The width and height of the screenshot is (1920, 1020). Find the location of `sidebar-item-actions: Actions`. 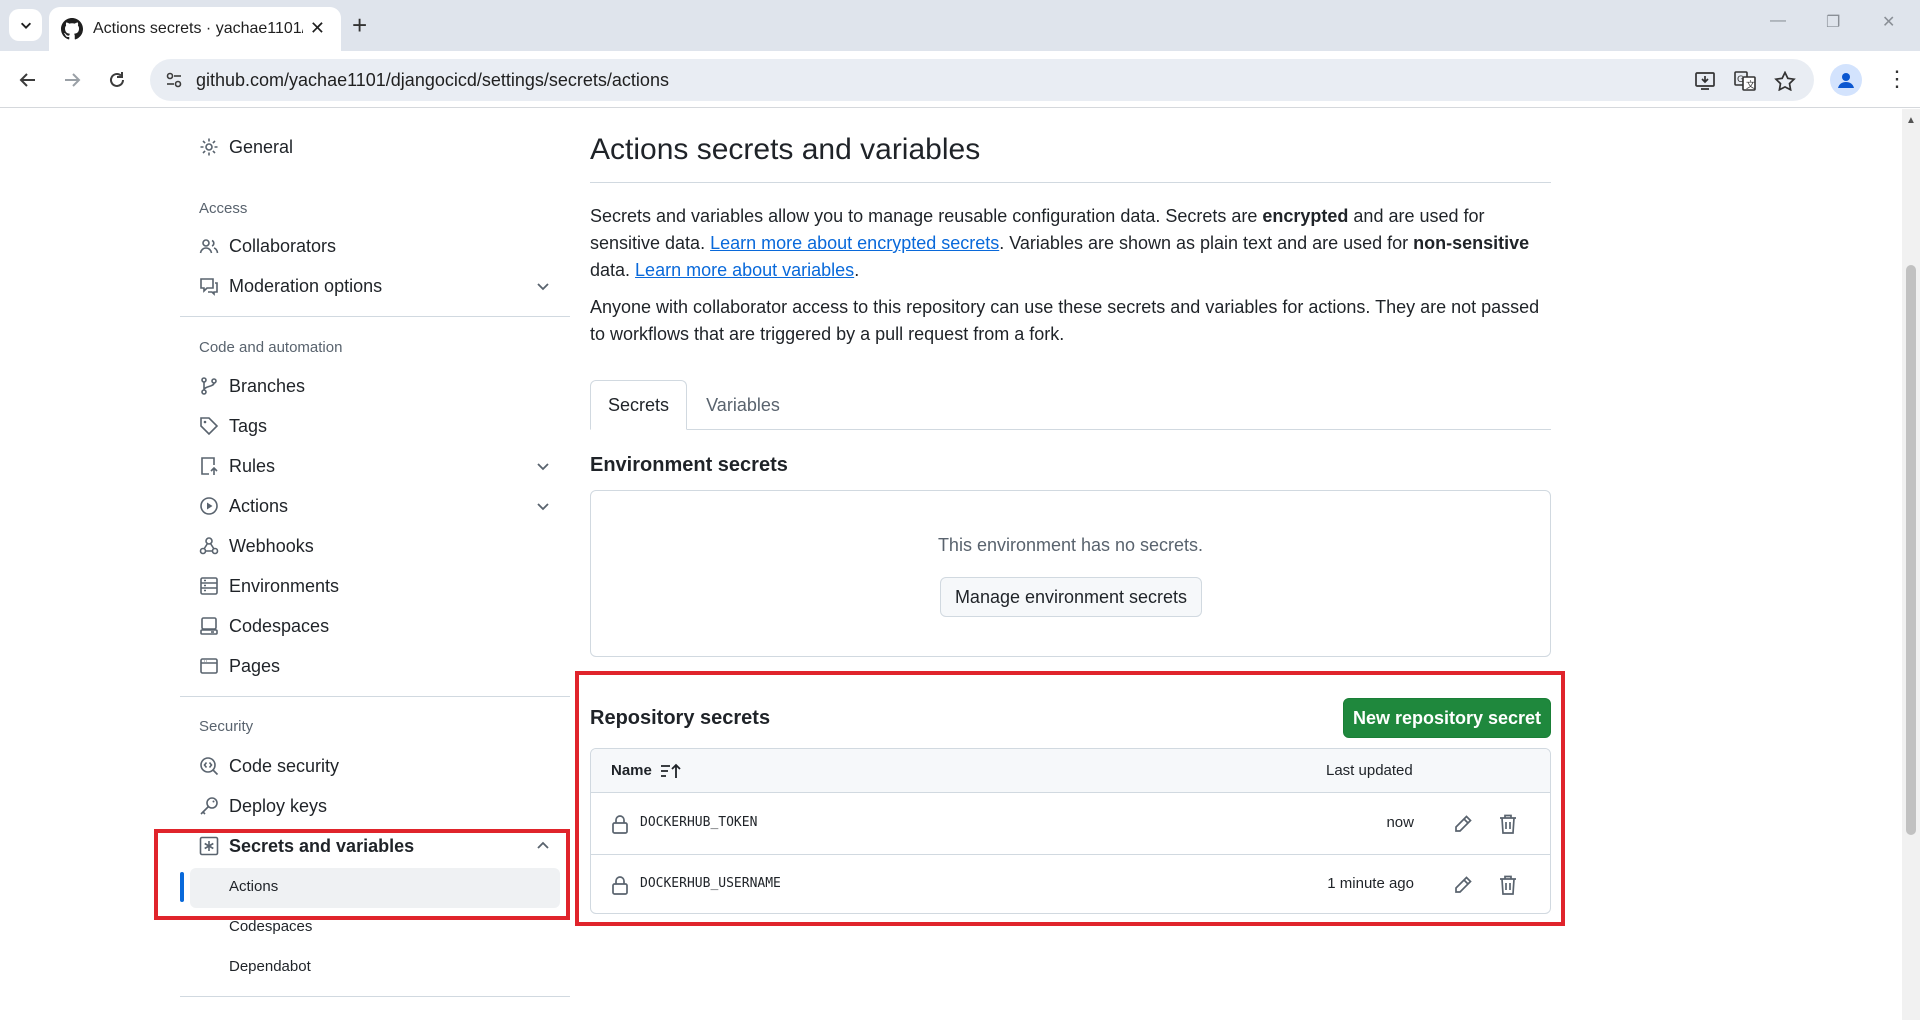

sidebar-item-actions: Actions is located at coordinates (379, 506).